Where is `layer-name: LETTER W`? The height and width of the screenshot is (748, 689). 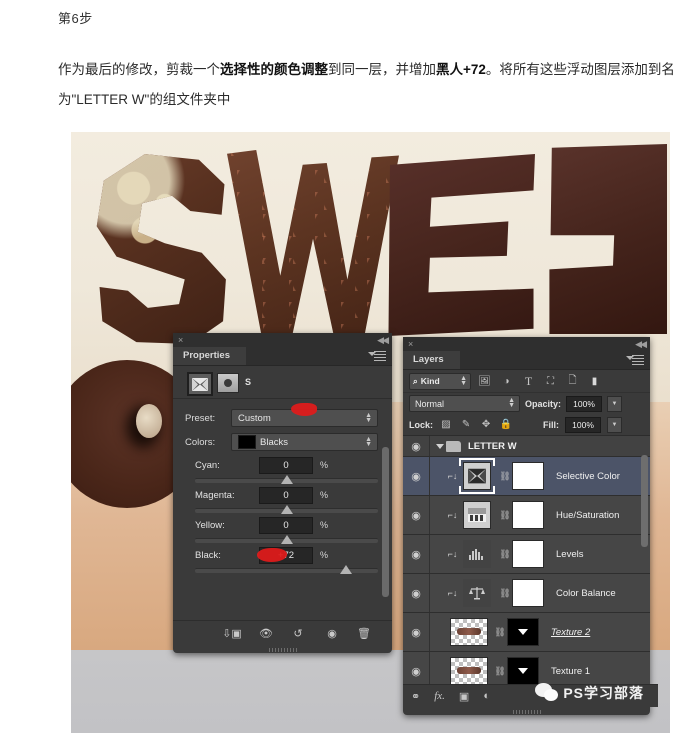
layer-name: LETTER W is located at coordinates (492, 446).